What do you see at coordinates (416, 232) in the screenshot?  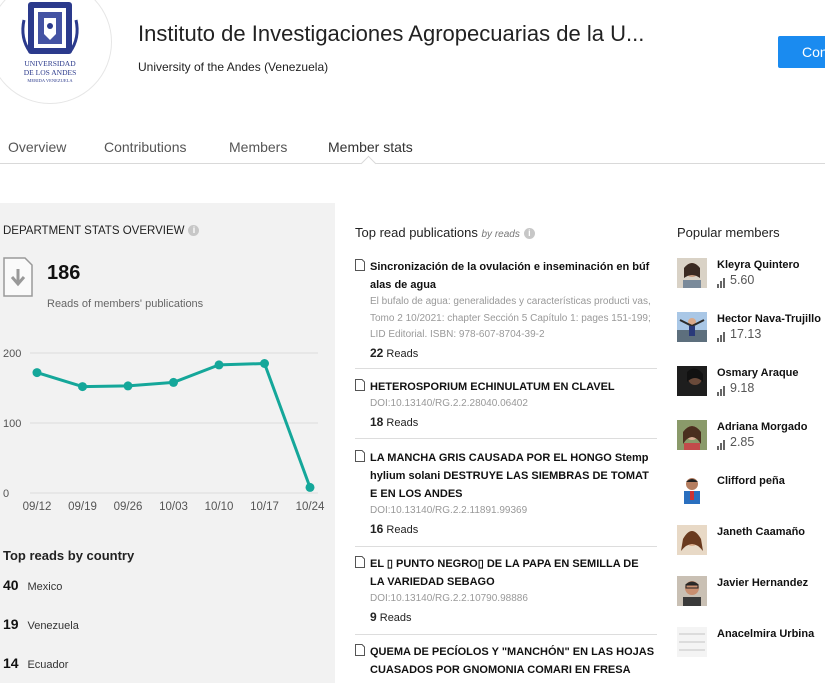 I see `publications-title: Top read publications` at bounding box center [416, 232].